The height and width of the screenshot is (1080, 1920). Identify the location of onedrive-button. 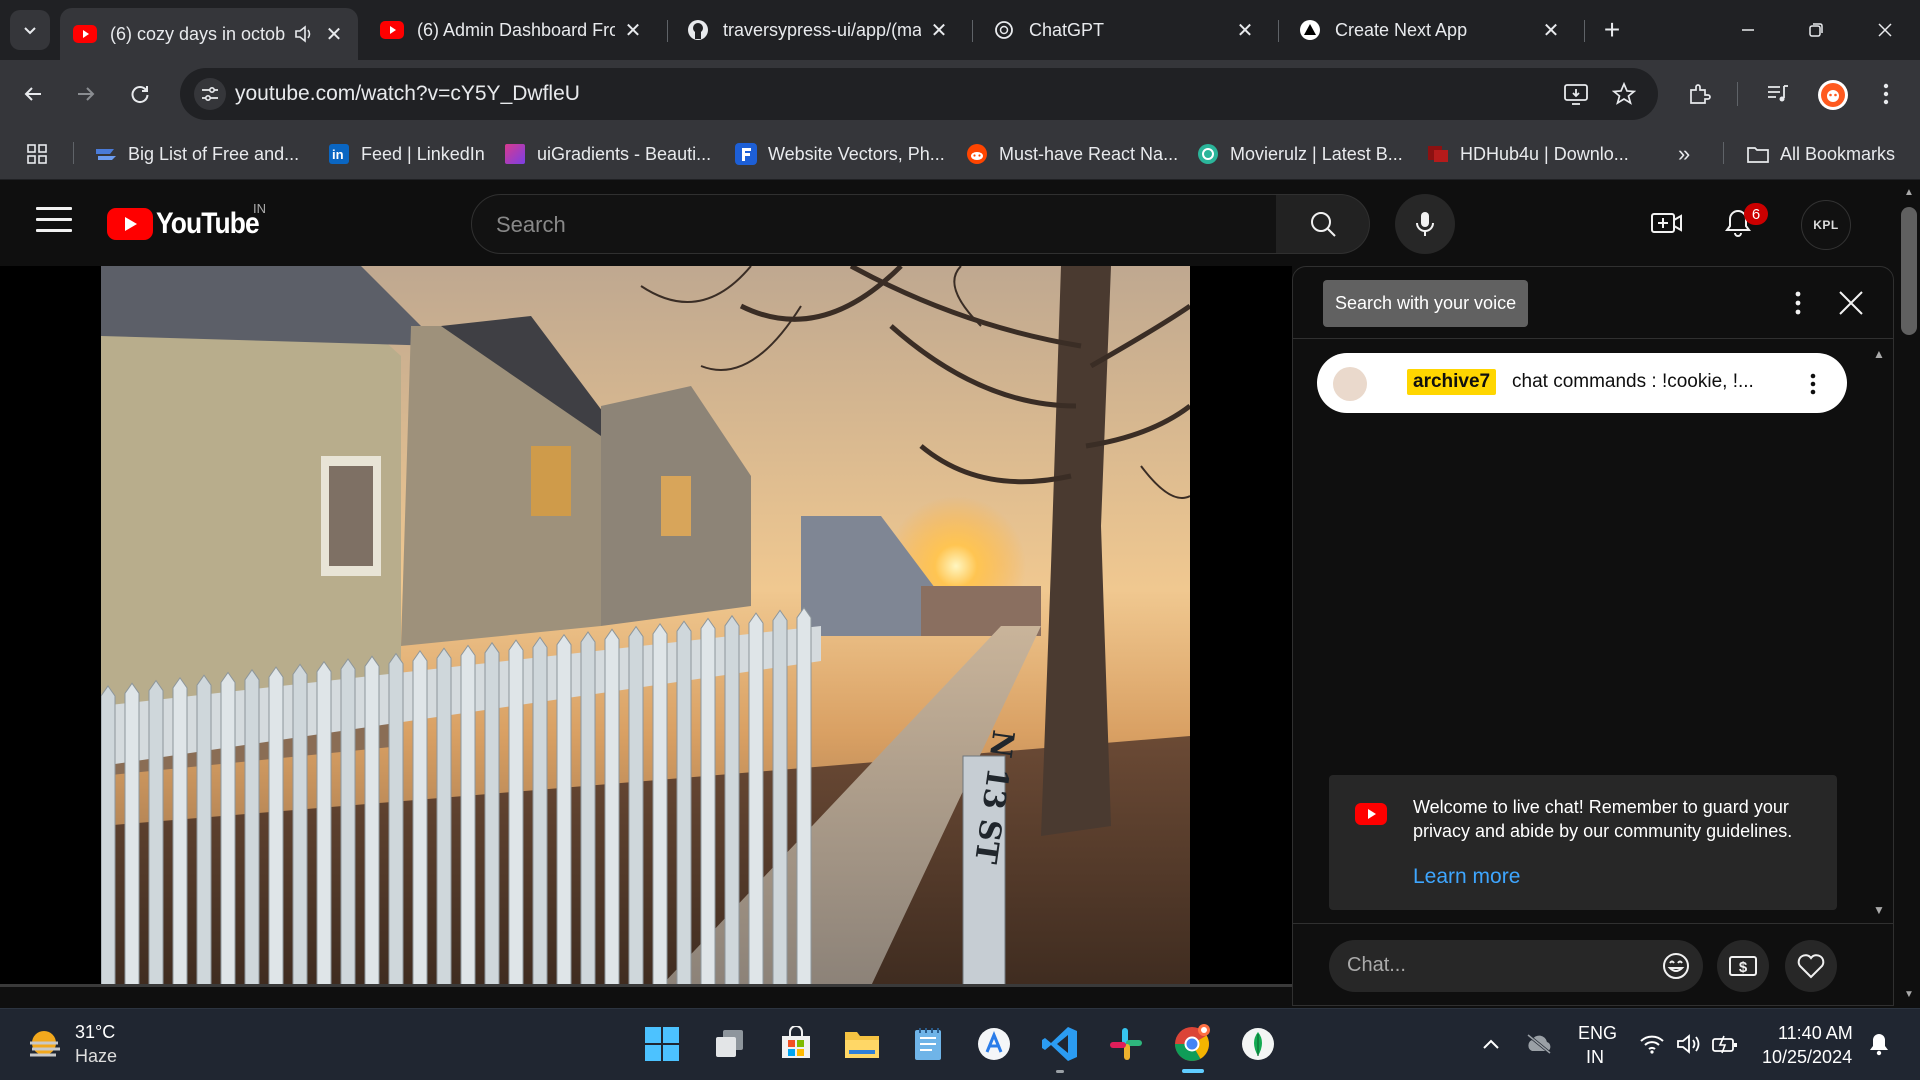
(1539, 1044).